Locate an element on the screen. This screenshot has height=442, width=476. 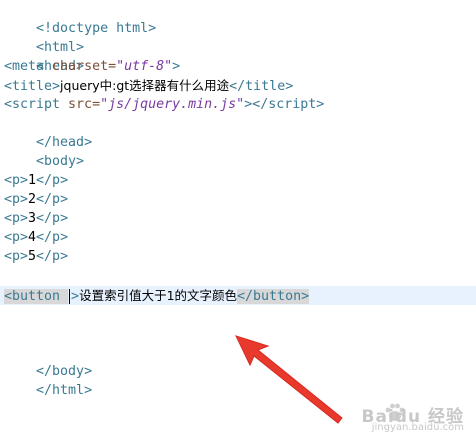
baidu-watermark: Baidu 经验 jingyan.baidu.com is located at coordinates (393, 419).